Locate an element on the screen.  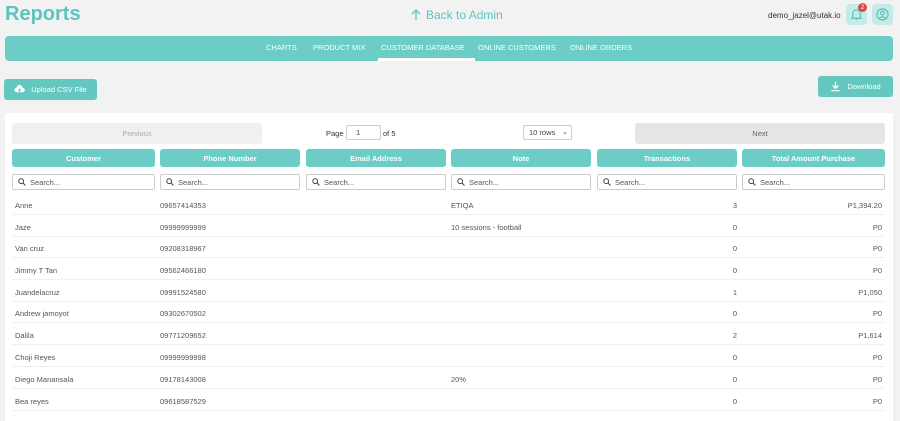
cell-phone: 09999999998 is located at coordinates (183, 357).